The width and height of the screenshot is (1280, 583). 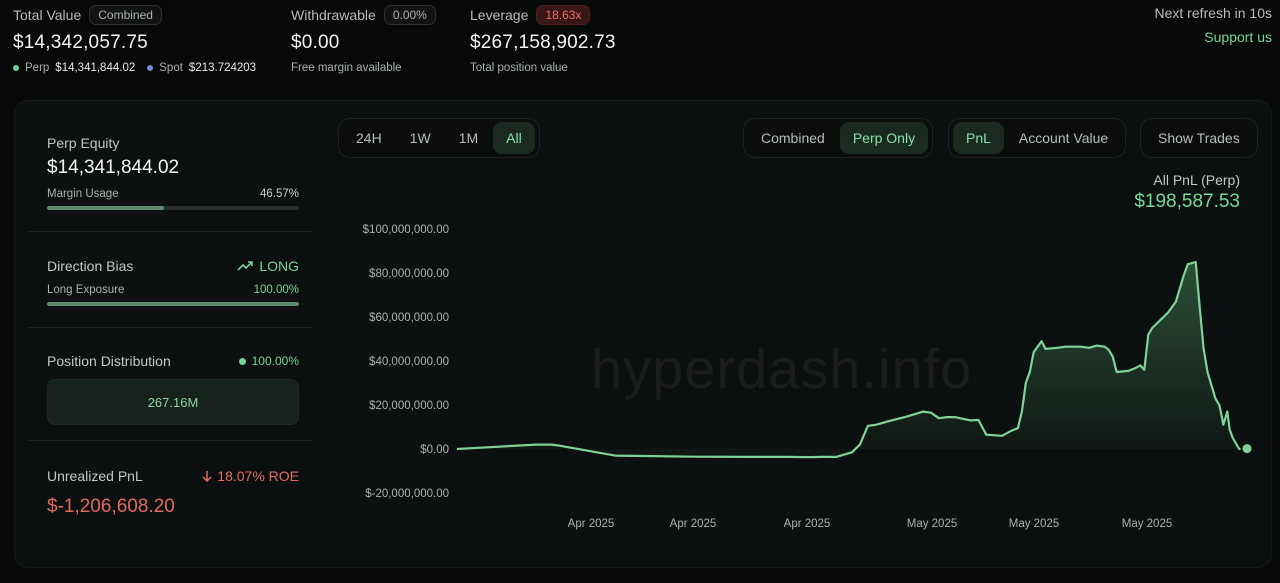 I want to click on y-tick-label: $-20,000,000.00, so click(x=407, y=494).